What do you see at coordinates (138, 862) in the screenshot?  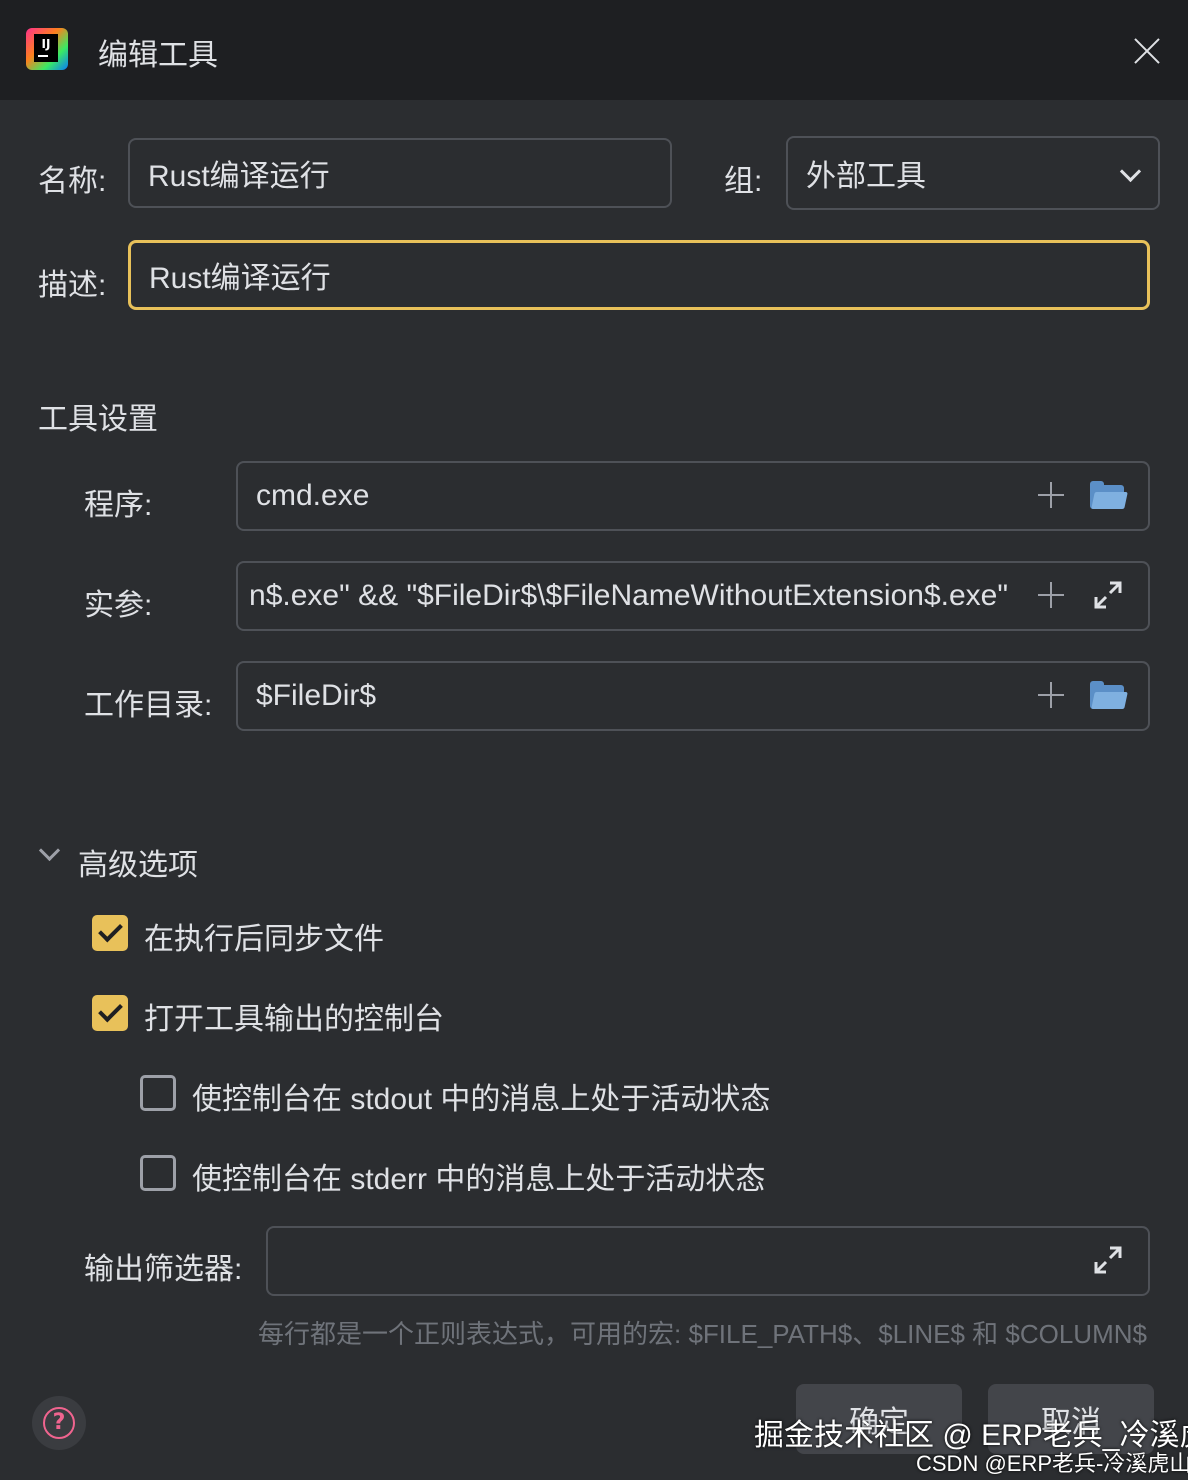 I see `advanced-options-title: 高级选项` at bounding box center [138, 862].